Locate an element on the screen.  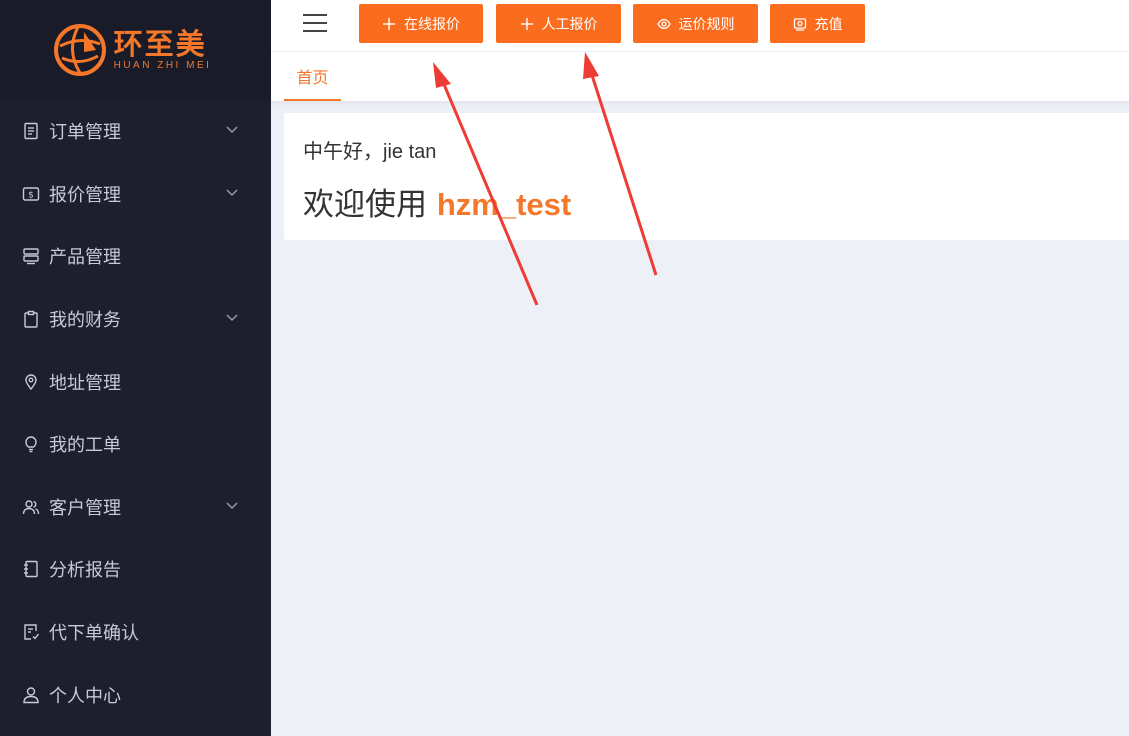
app-name: hzm_test is located at coordinates (504, 204).